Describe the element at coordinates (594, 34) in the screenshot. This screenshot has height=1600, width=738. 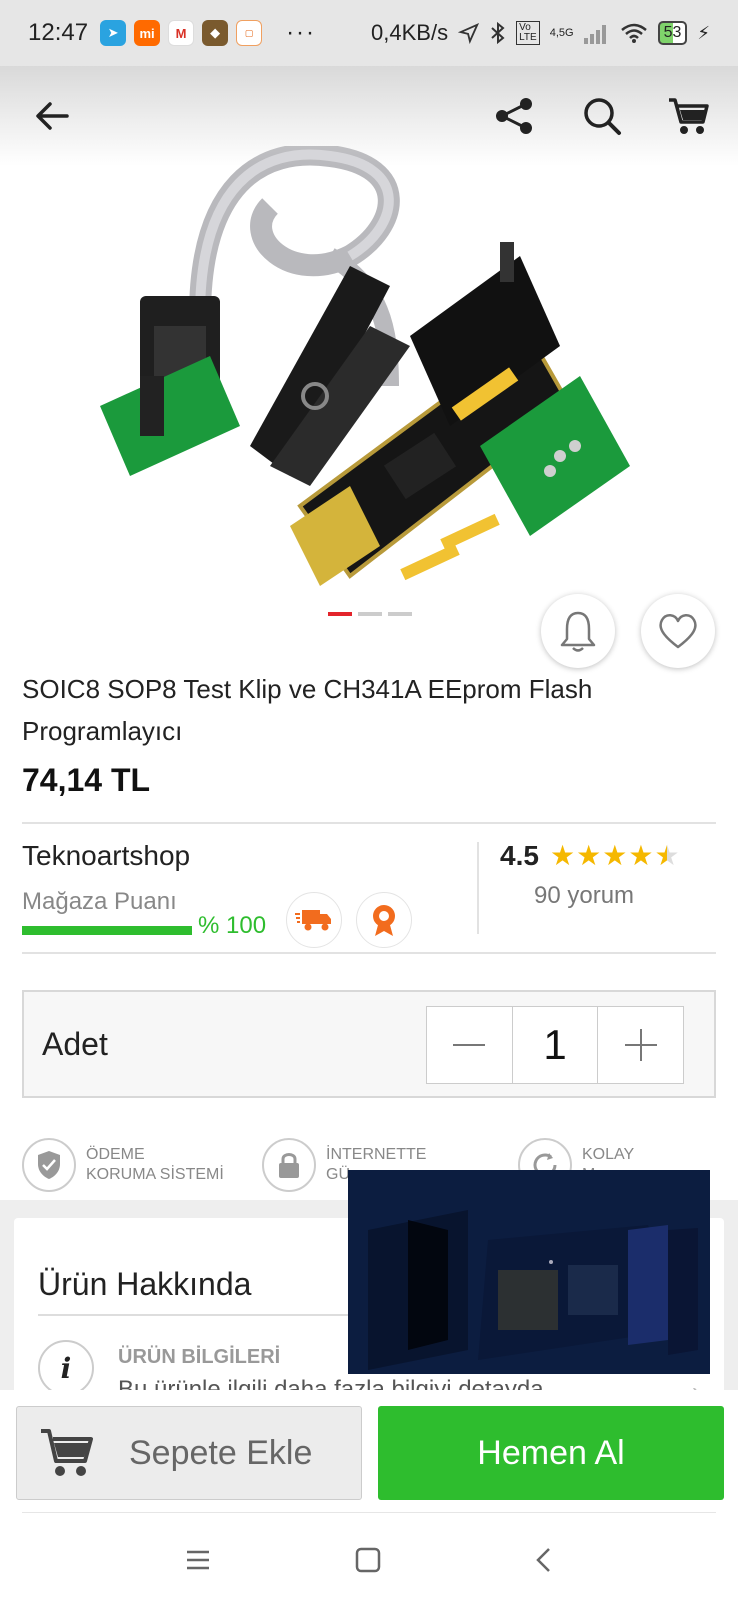
I see `signal-icon` at that location.